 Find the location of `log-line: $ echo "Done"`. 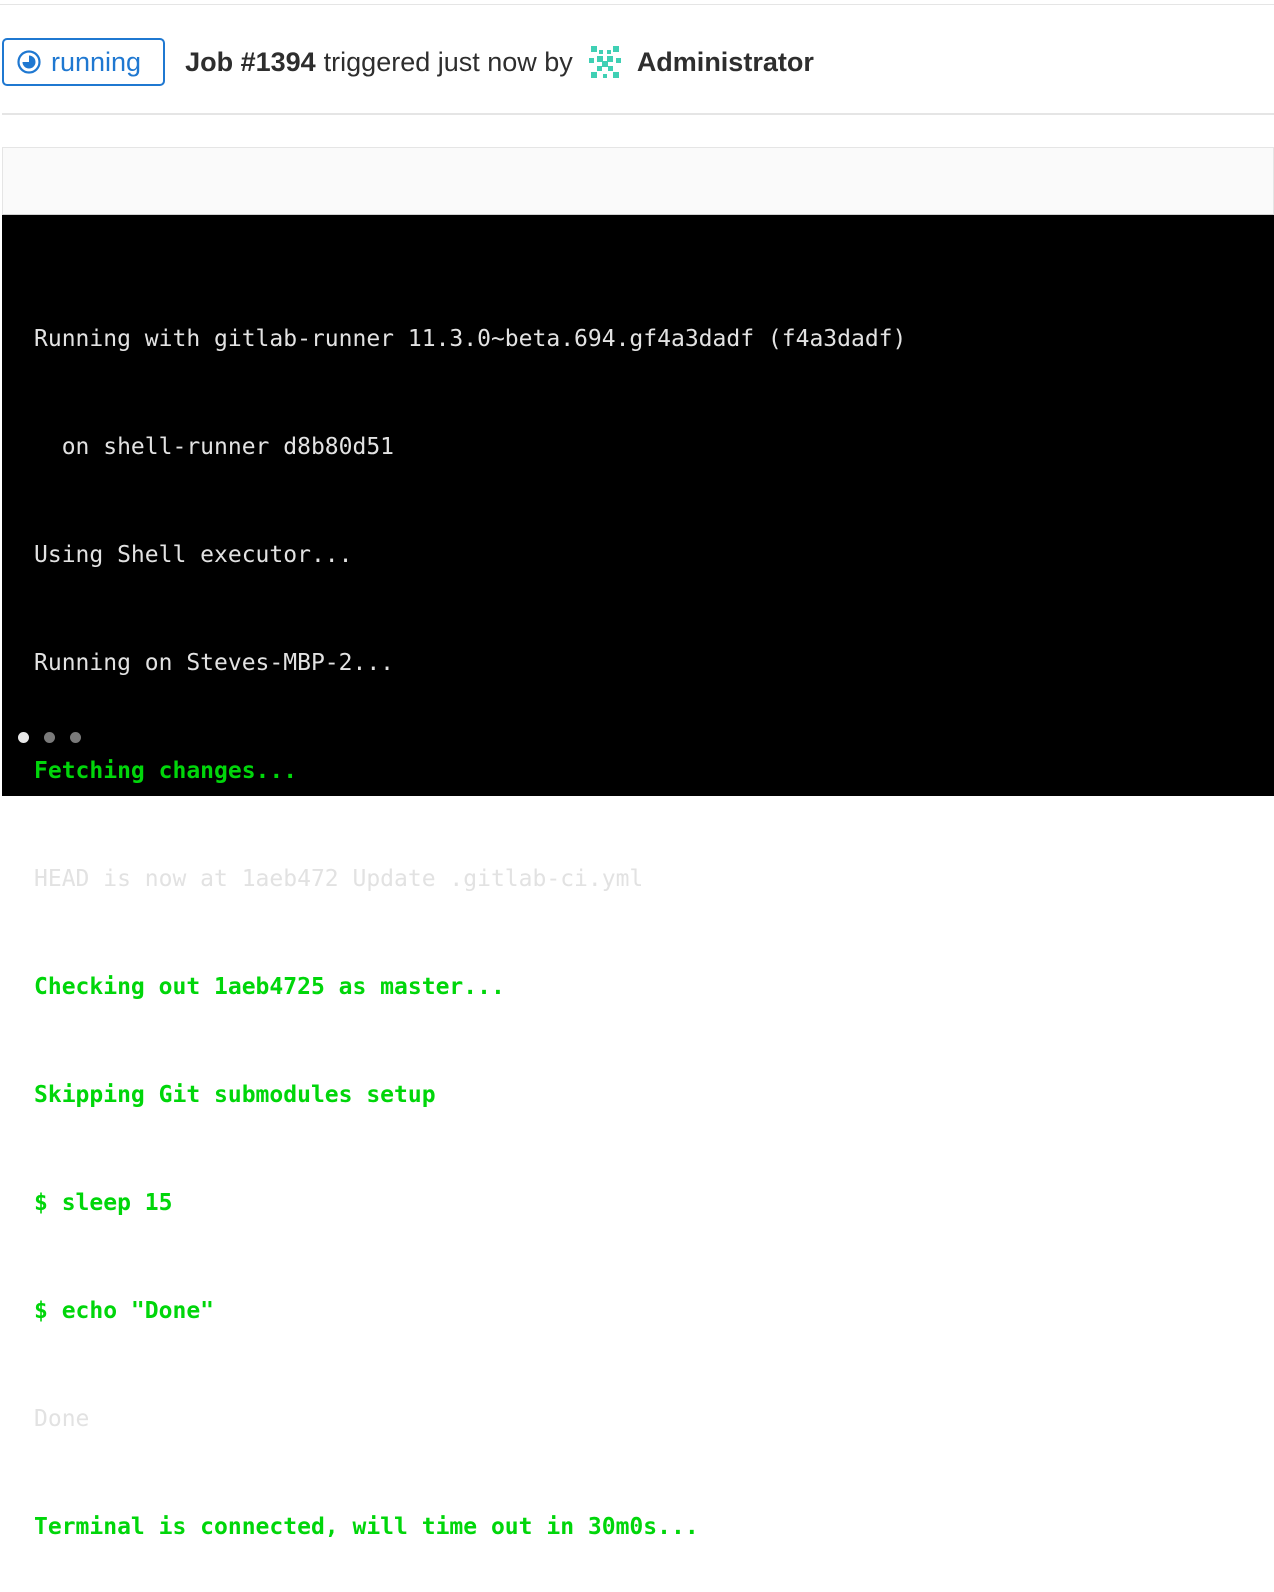

log-line: $ echo "Done" is located at coordinates (124, 1311).